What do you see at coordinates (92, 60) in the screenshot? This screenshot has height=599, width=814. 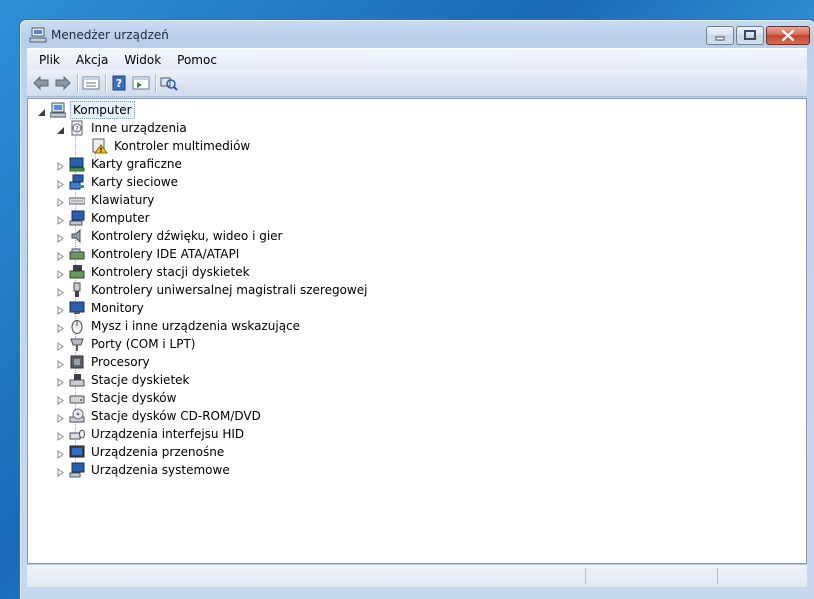 I see `menu-akcja: Akcja` at bounding box center [92, 60].